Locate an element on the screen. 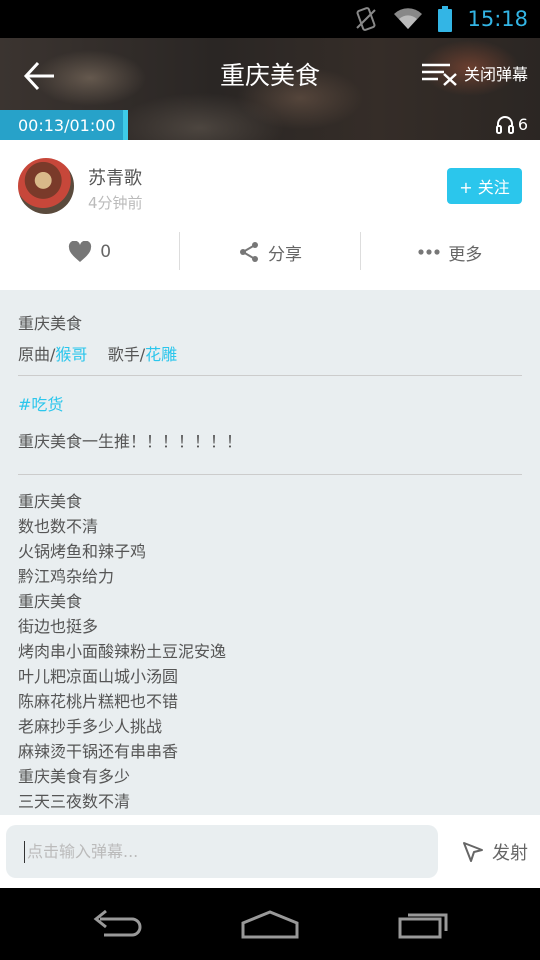 Image resolution: width=540 pixels, height=960 pixels. lyric-line: 烤肉串小面酸辣粉土豆泥安逸 is located at coordinates (122, 651).